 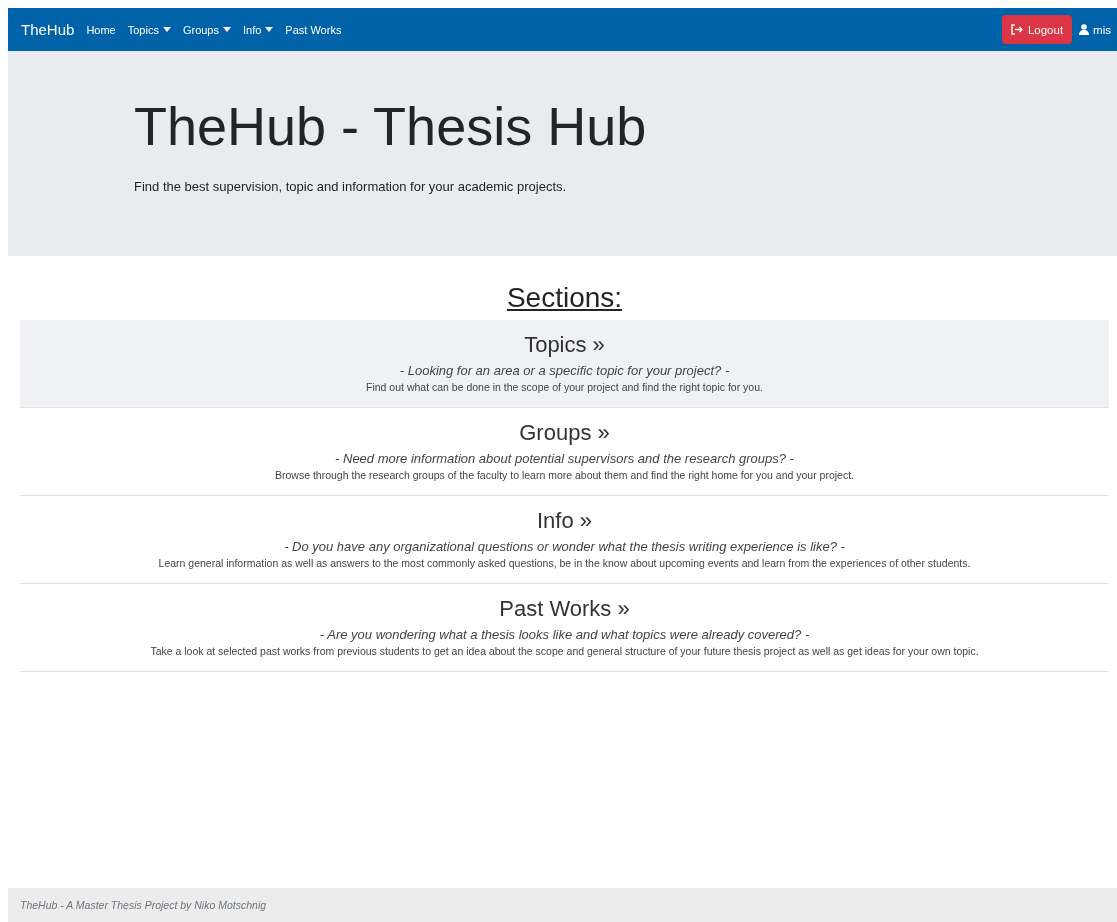 What do you see at coordinates (48, 29) in the screenshot?
I see `brand-link: TheHub` at bounding box center [48, 29].